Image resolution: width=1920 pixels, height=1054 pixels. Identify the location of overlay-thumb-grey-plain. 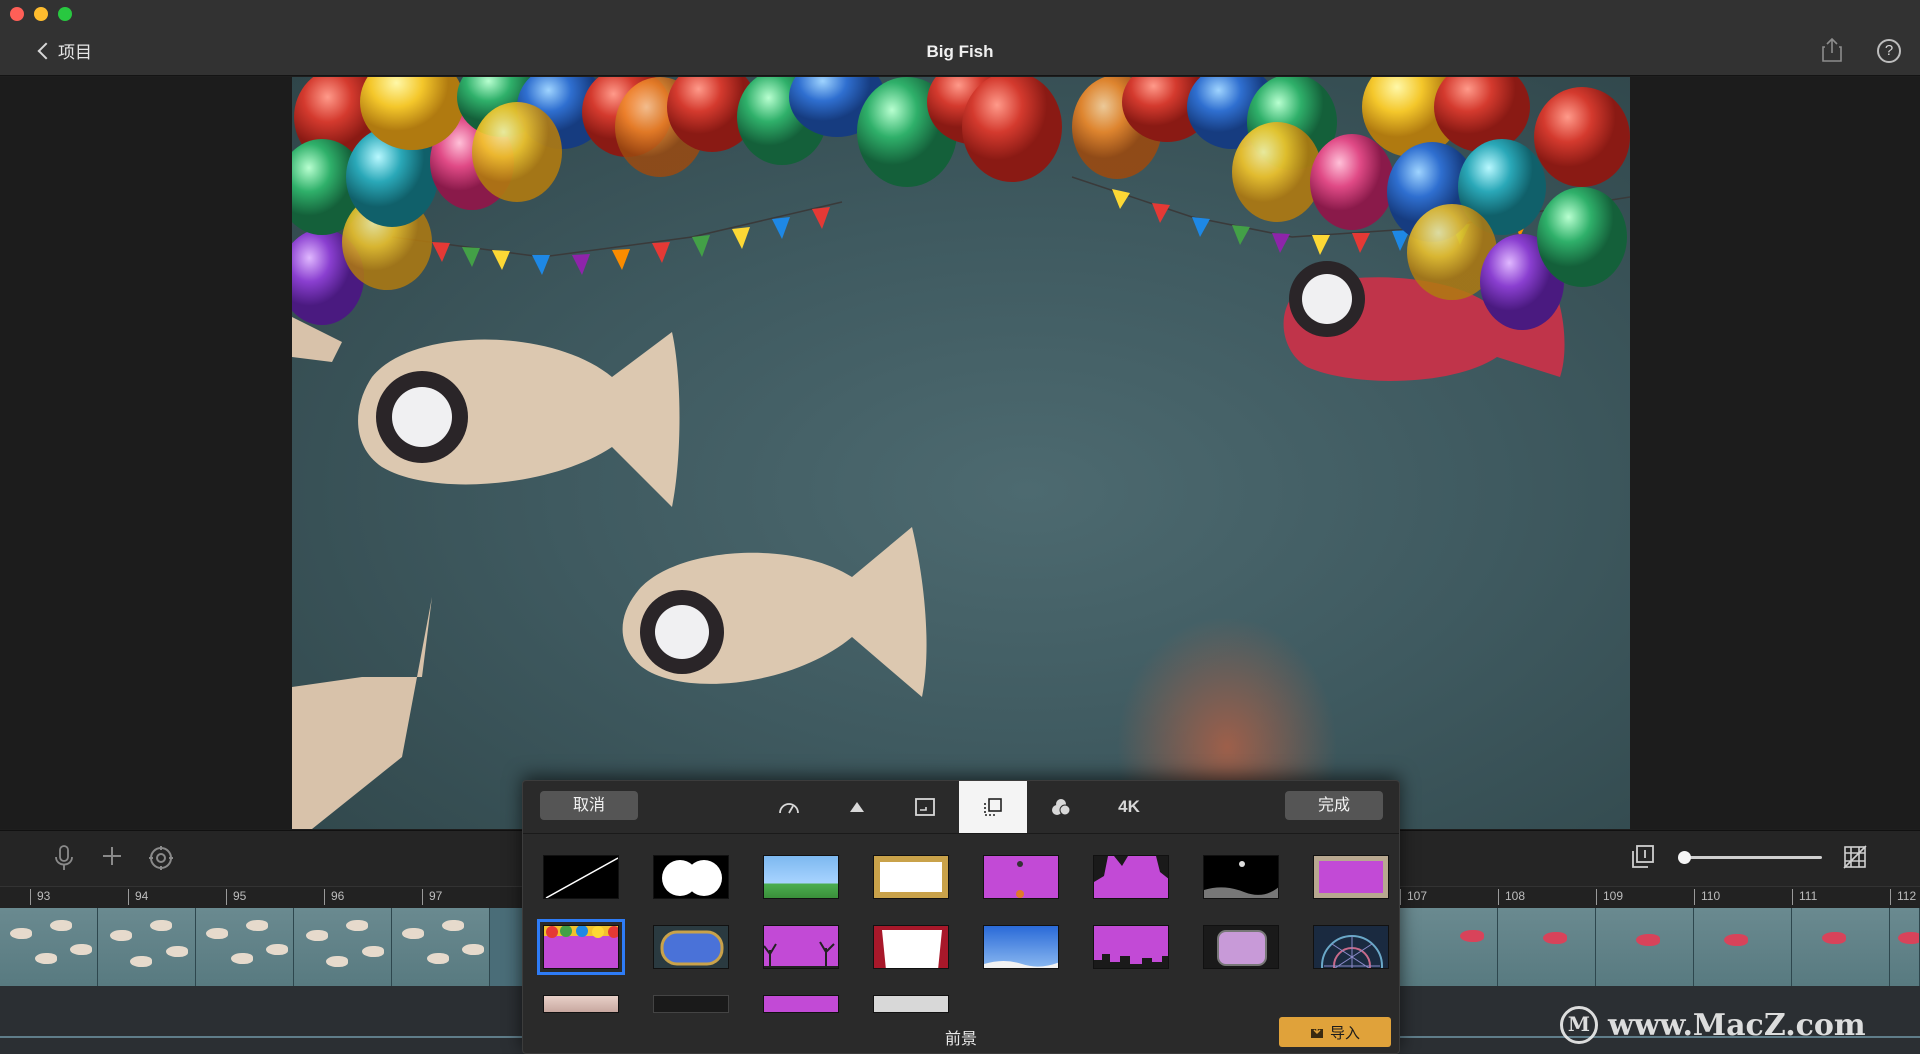
(911, 1004).